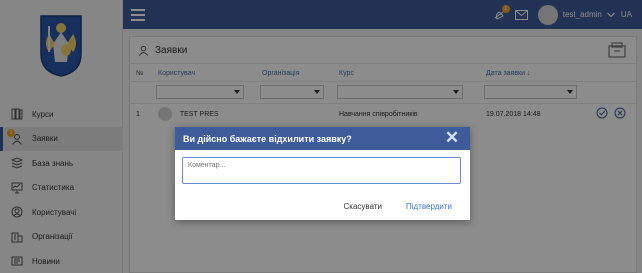  I want to click on close-icon: ✕, so click(452, 137).